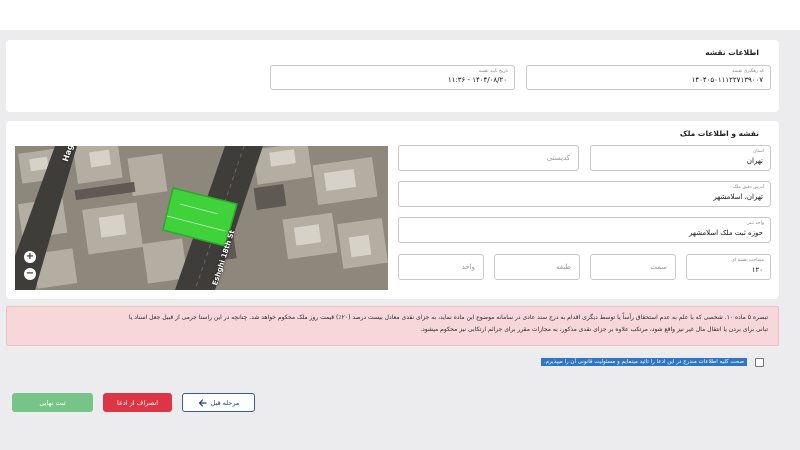 This screenshot has height=450, width=800. I want to click on unit-input: واحد, so click(441, 267).